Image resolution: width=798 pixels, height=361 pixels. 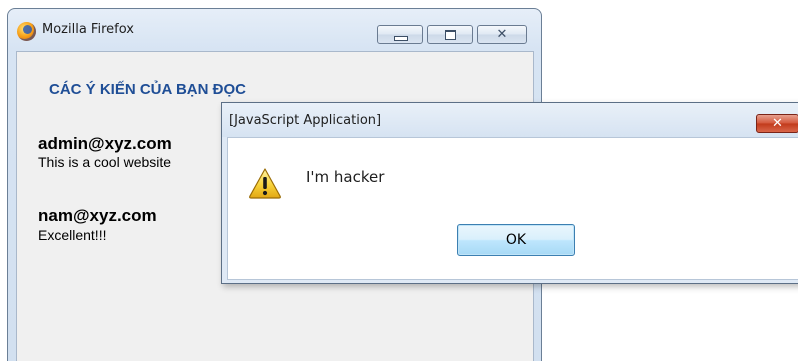 What do you see at coordinates (345, 177) in the screenshot?
I see `dialog-message: I'm hacker` at bounding box center [345, 177].